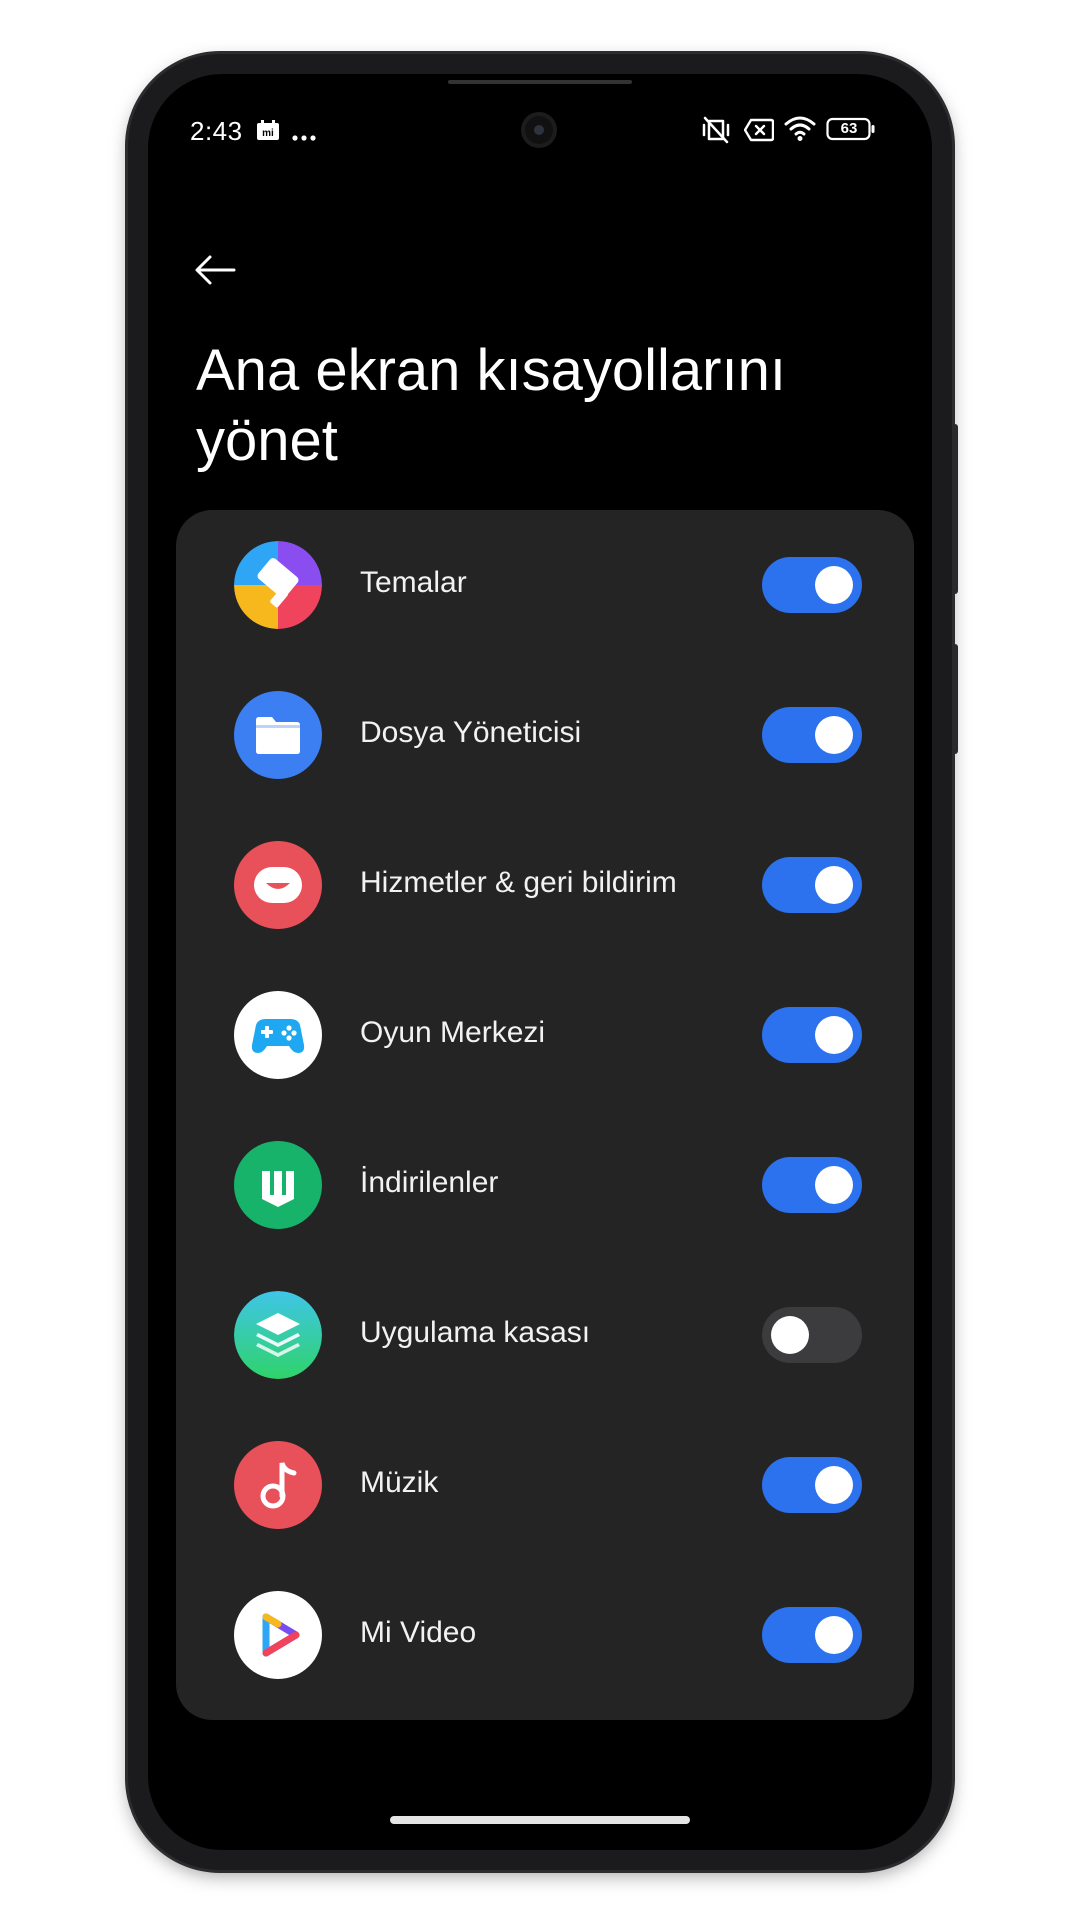  What do you see at coordinates (413, 582) in the screenshot?
I see `shortcut-label: Temalar` at bounding box center [413, 582].